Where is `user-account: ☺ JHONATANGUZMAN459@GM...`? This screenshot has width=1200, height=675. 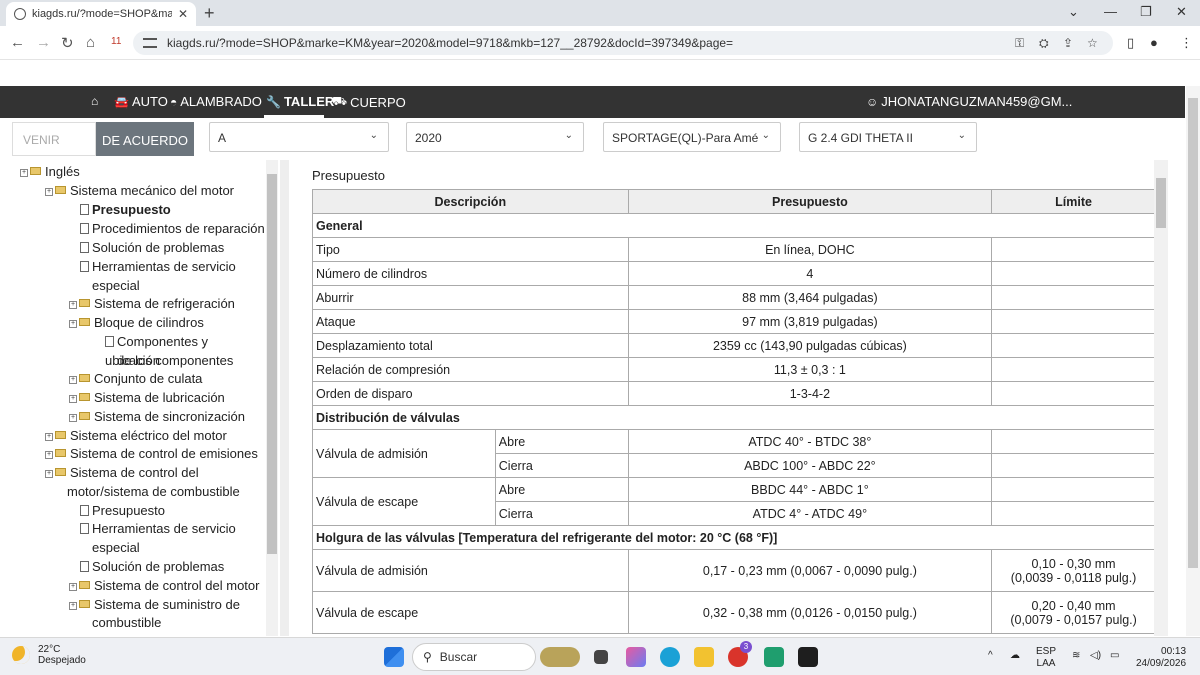 user-account: ☺ JHONATANGUZMAN459@GM... is located at coordinates (969, 101).